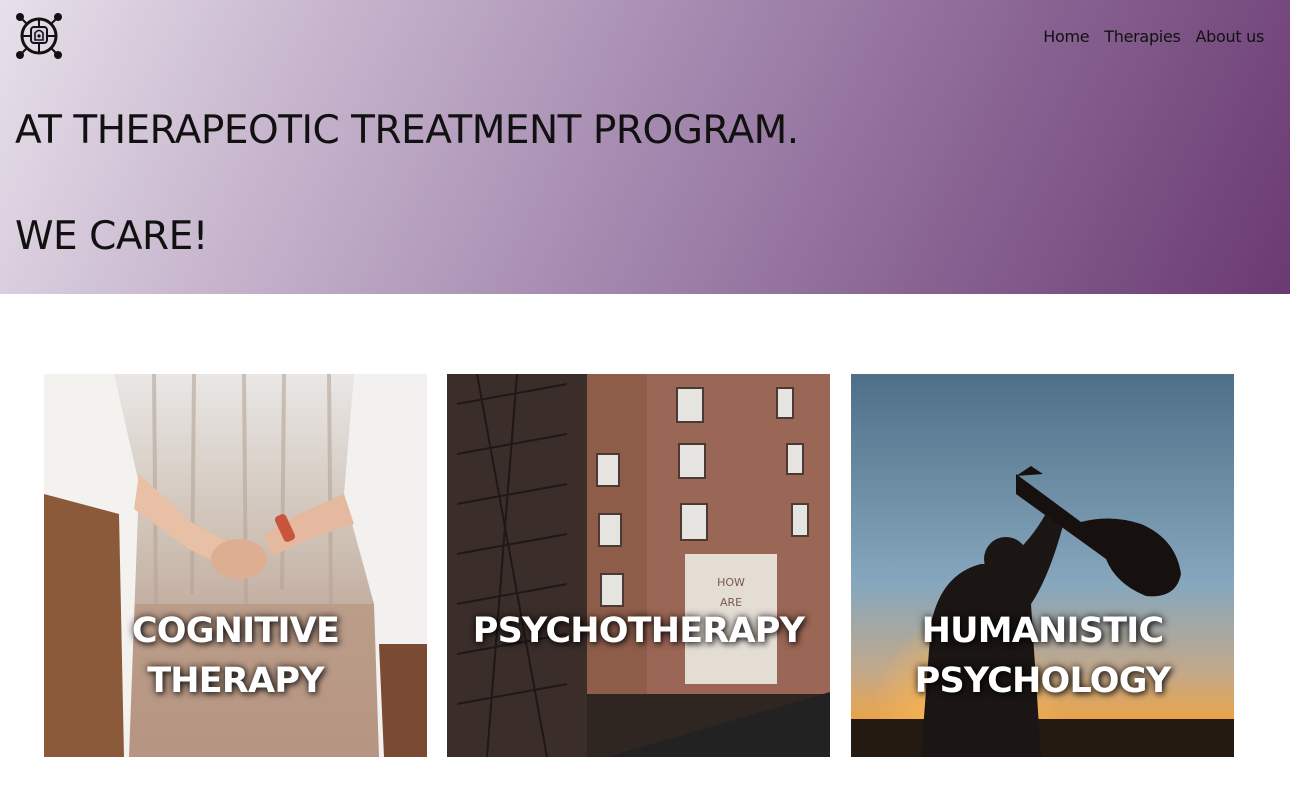 This screenshot has height=792, width=1290. Describe the element at coordinates (731, 582) in the screenshot. I see `svg-text: HOW` at that location.